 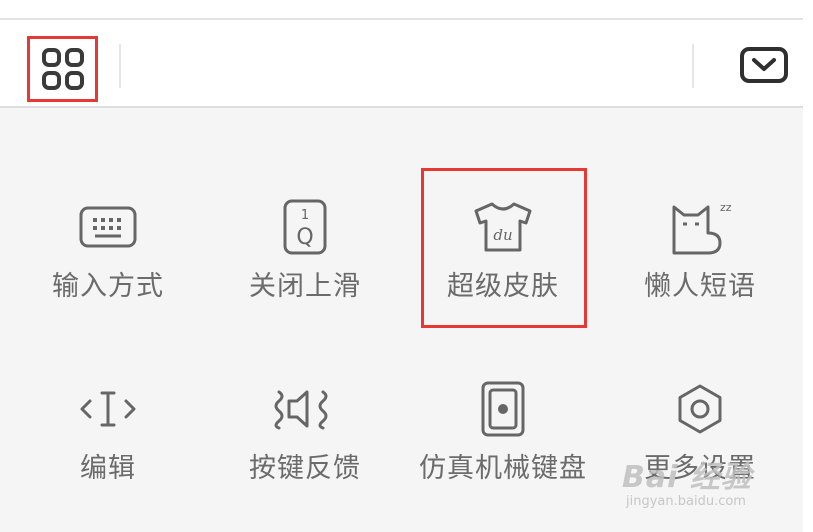 I want to click on watermark-url: jingyan.baidu.com, so click(x=686, y=501).